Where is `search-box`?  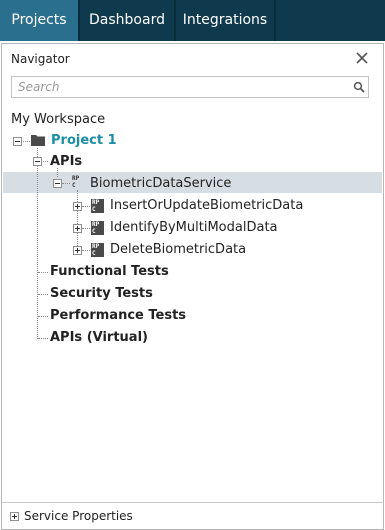
search-box is located at coordinates (190, 87).